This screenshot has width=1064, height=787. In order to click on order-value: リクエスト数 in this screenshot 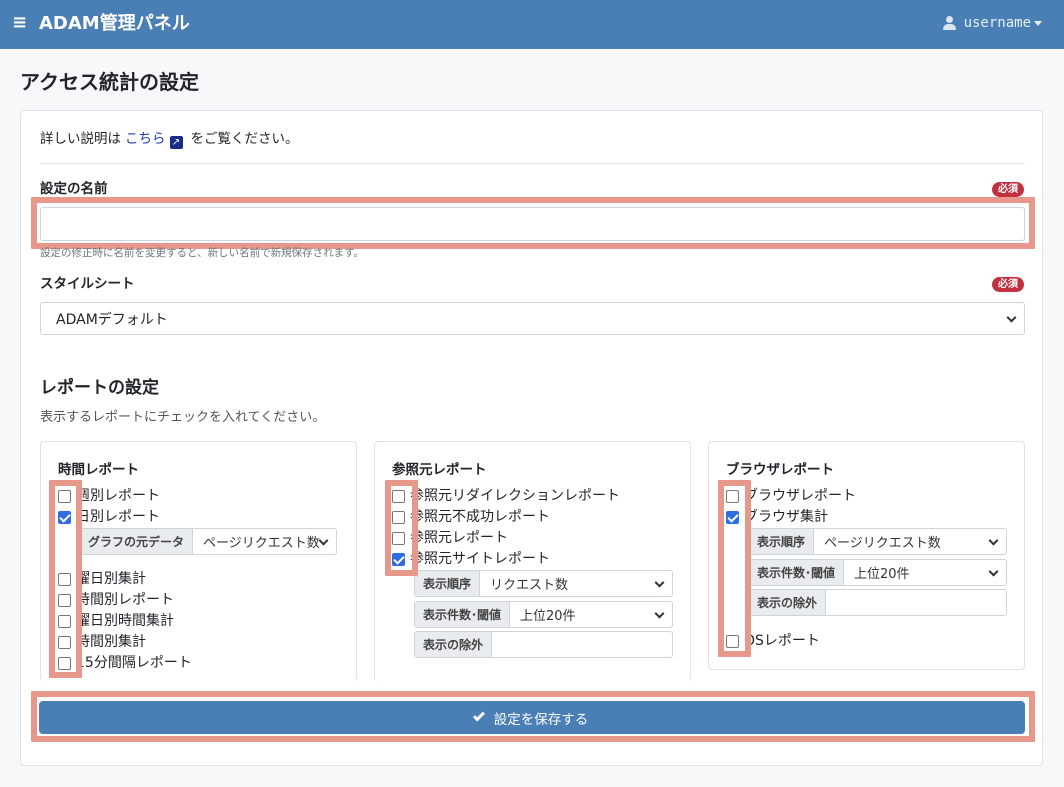, I will do `click(529, 585)`.